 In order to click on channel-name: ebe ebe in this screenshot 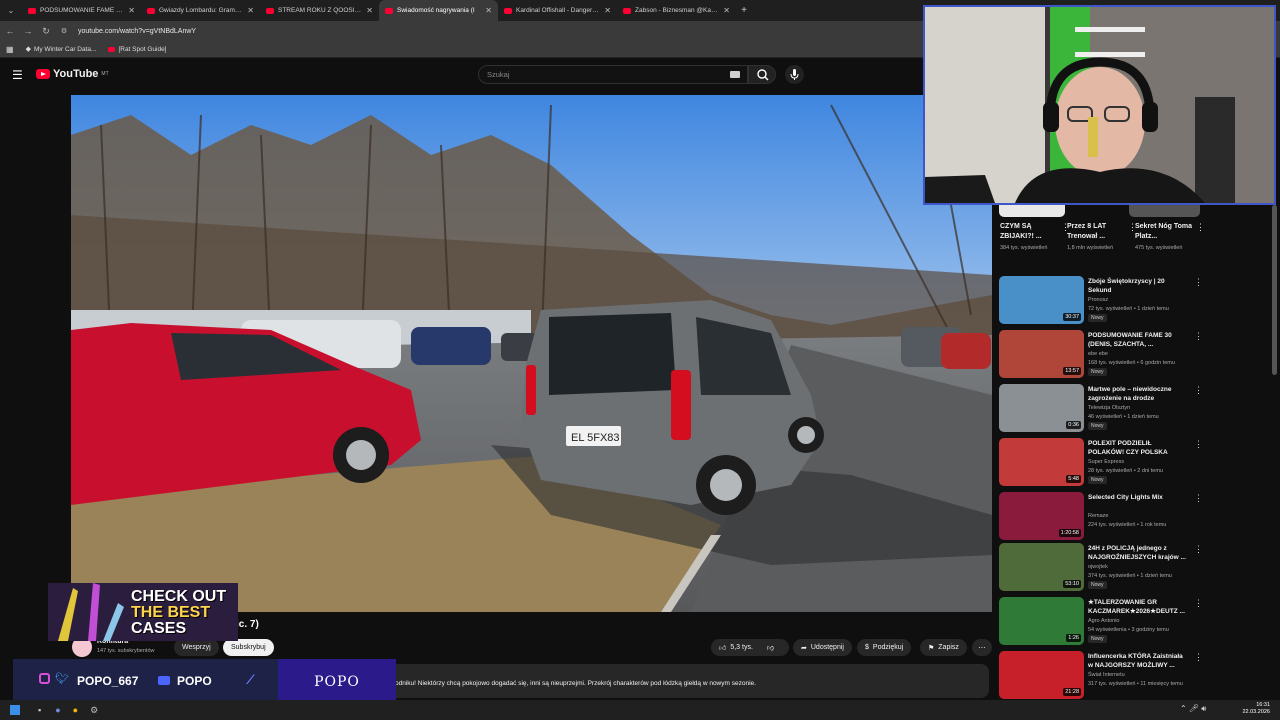, I will do `click(1098, 354)`.